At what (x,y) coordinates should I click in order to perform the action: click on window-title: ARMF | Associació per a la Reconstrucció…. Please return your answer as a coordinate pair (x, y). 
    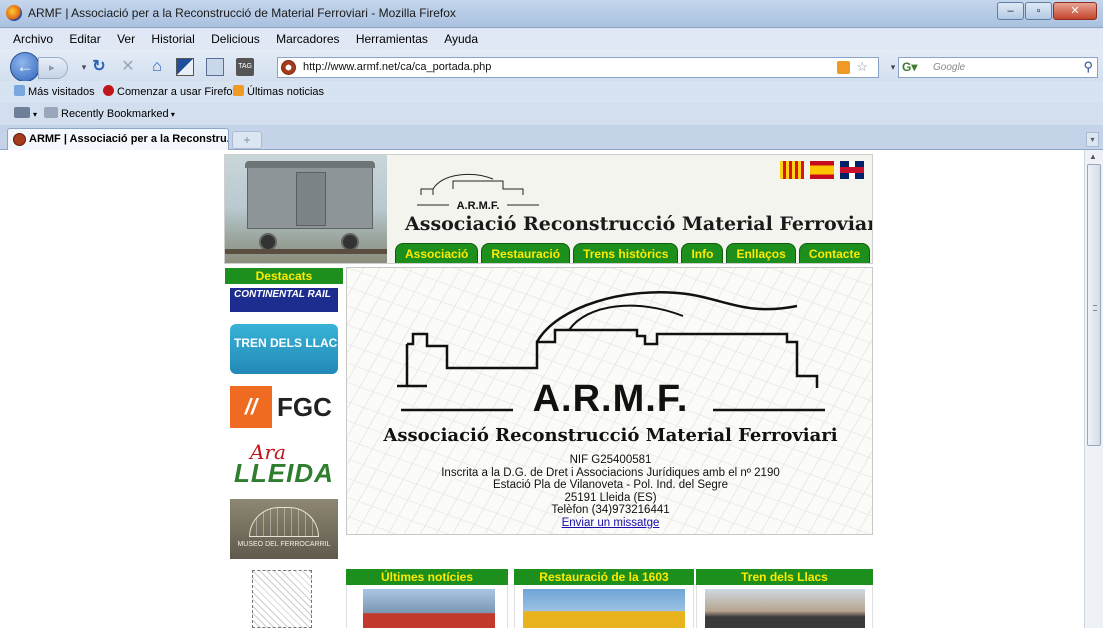
    Looking at the image, I should click on (242, 13).